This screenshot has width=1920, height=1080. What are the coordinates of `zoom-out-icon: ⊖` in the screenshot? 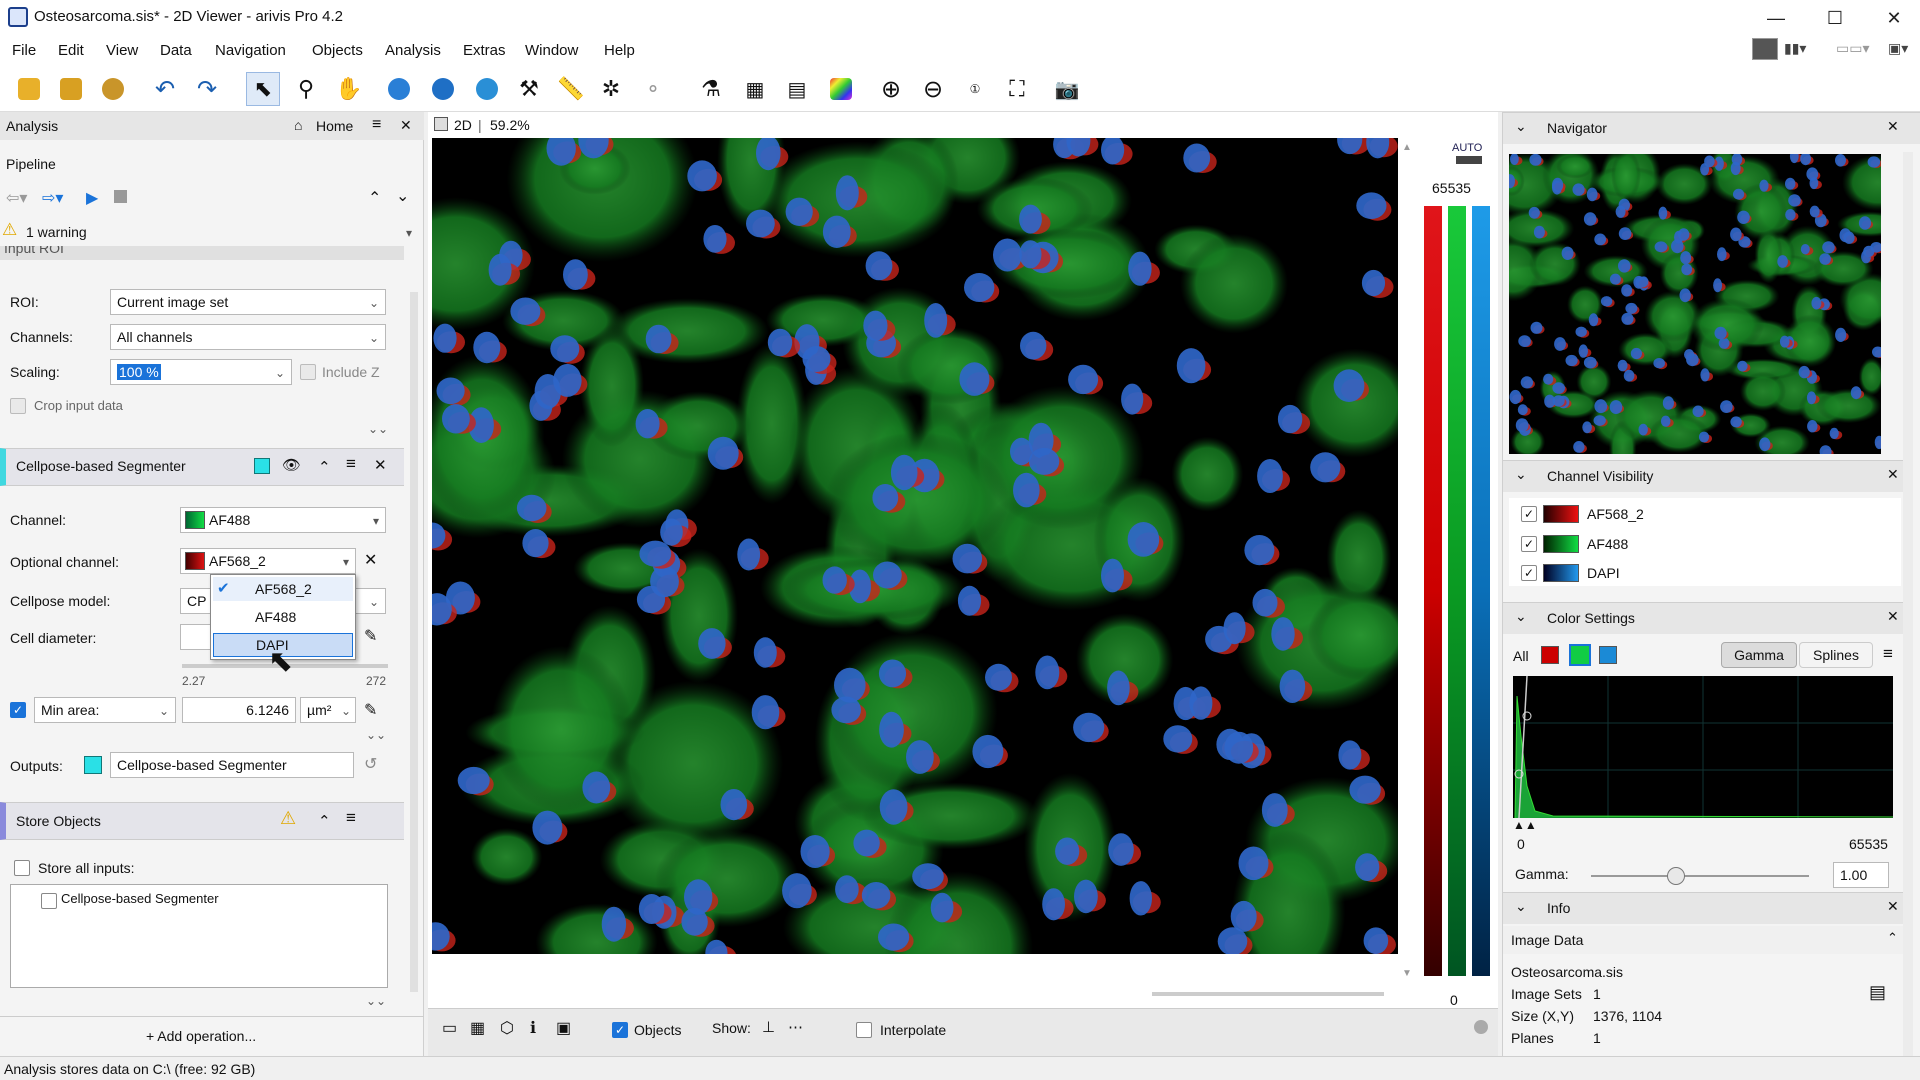 It's located at (933, 89).